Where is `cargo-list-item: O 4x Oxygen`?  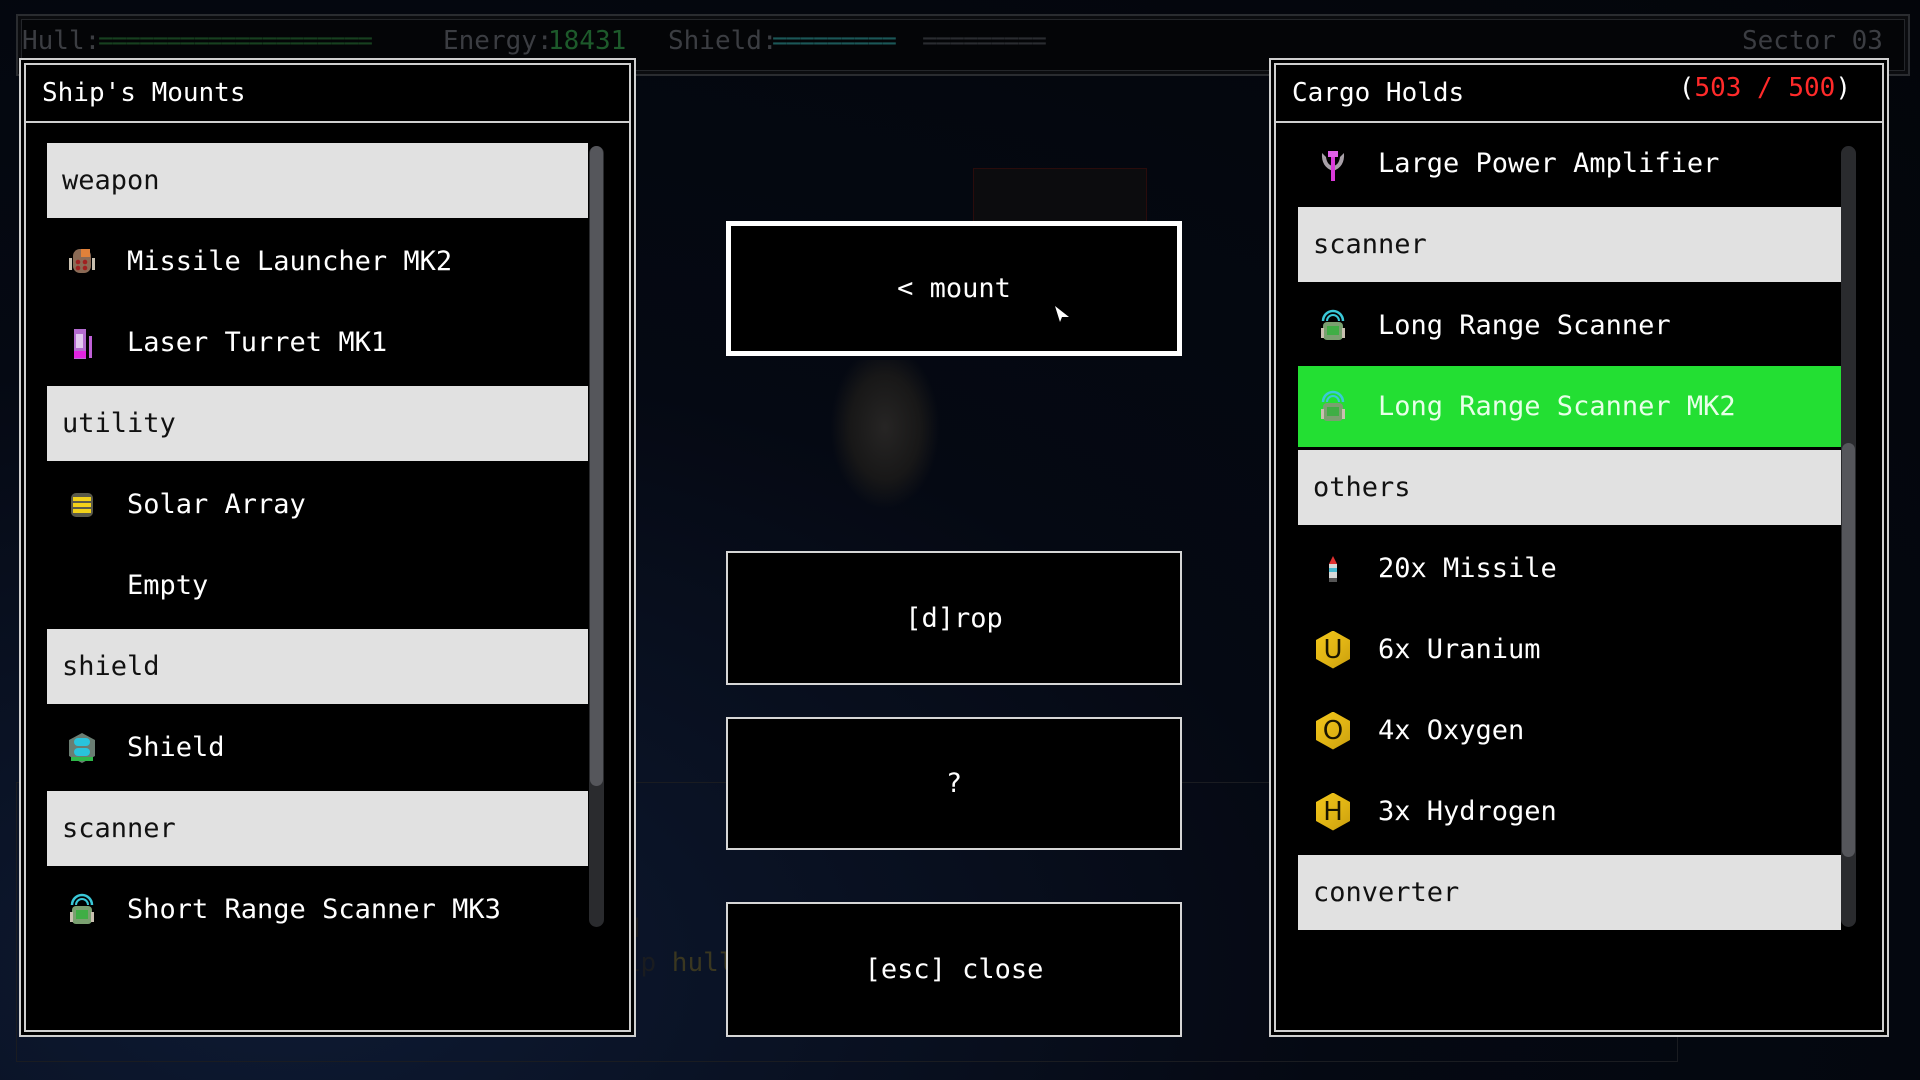 cargo-list-item: O 4x Oxygen is located at coordinates (1569, 730).